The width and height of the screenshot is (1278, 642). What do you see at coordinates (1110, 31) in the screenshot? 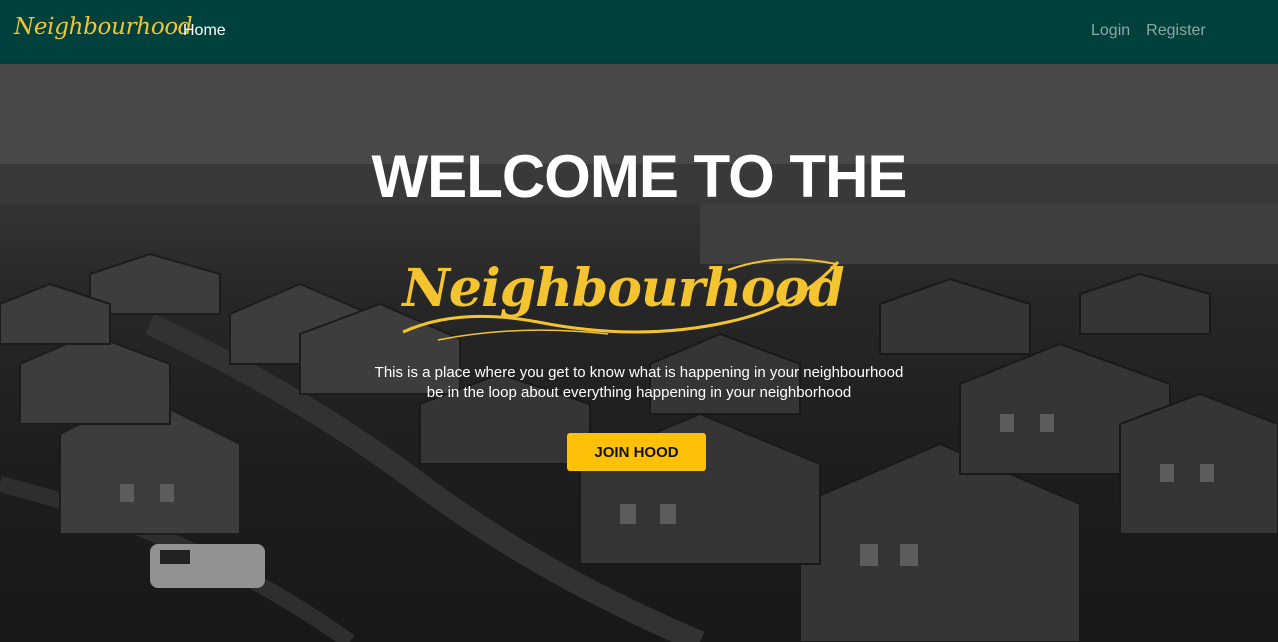
I see `nav-login-link: Login` at bounding box center [1110, 31].